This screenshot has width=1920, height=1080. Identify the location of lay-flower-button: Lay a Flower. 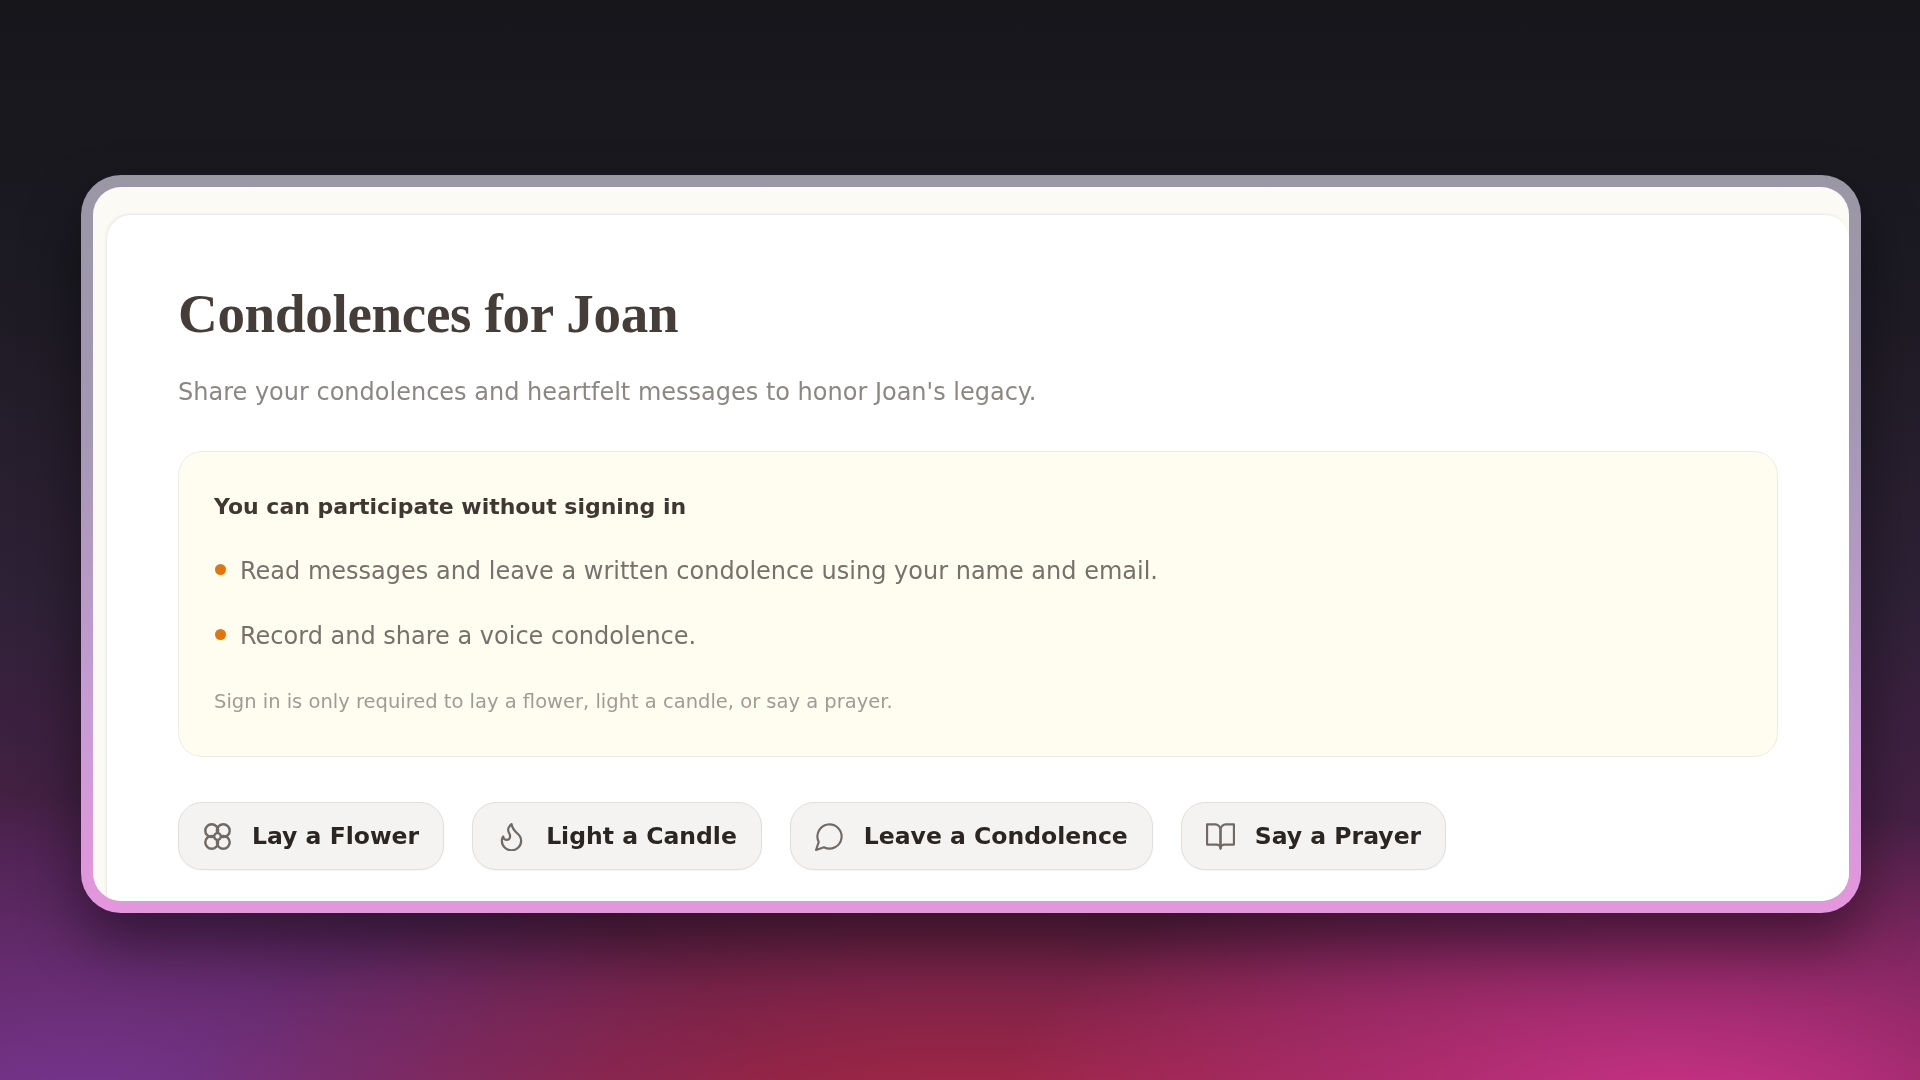
(311, 836).